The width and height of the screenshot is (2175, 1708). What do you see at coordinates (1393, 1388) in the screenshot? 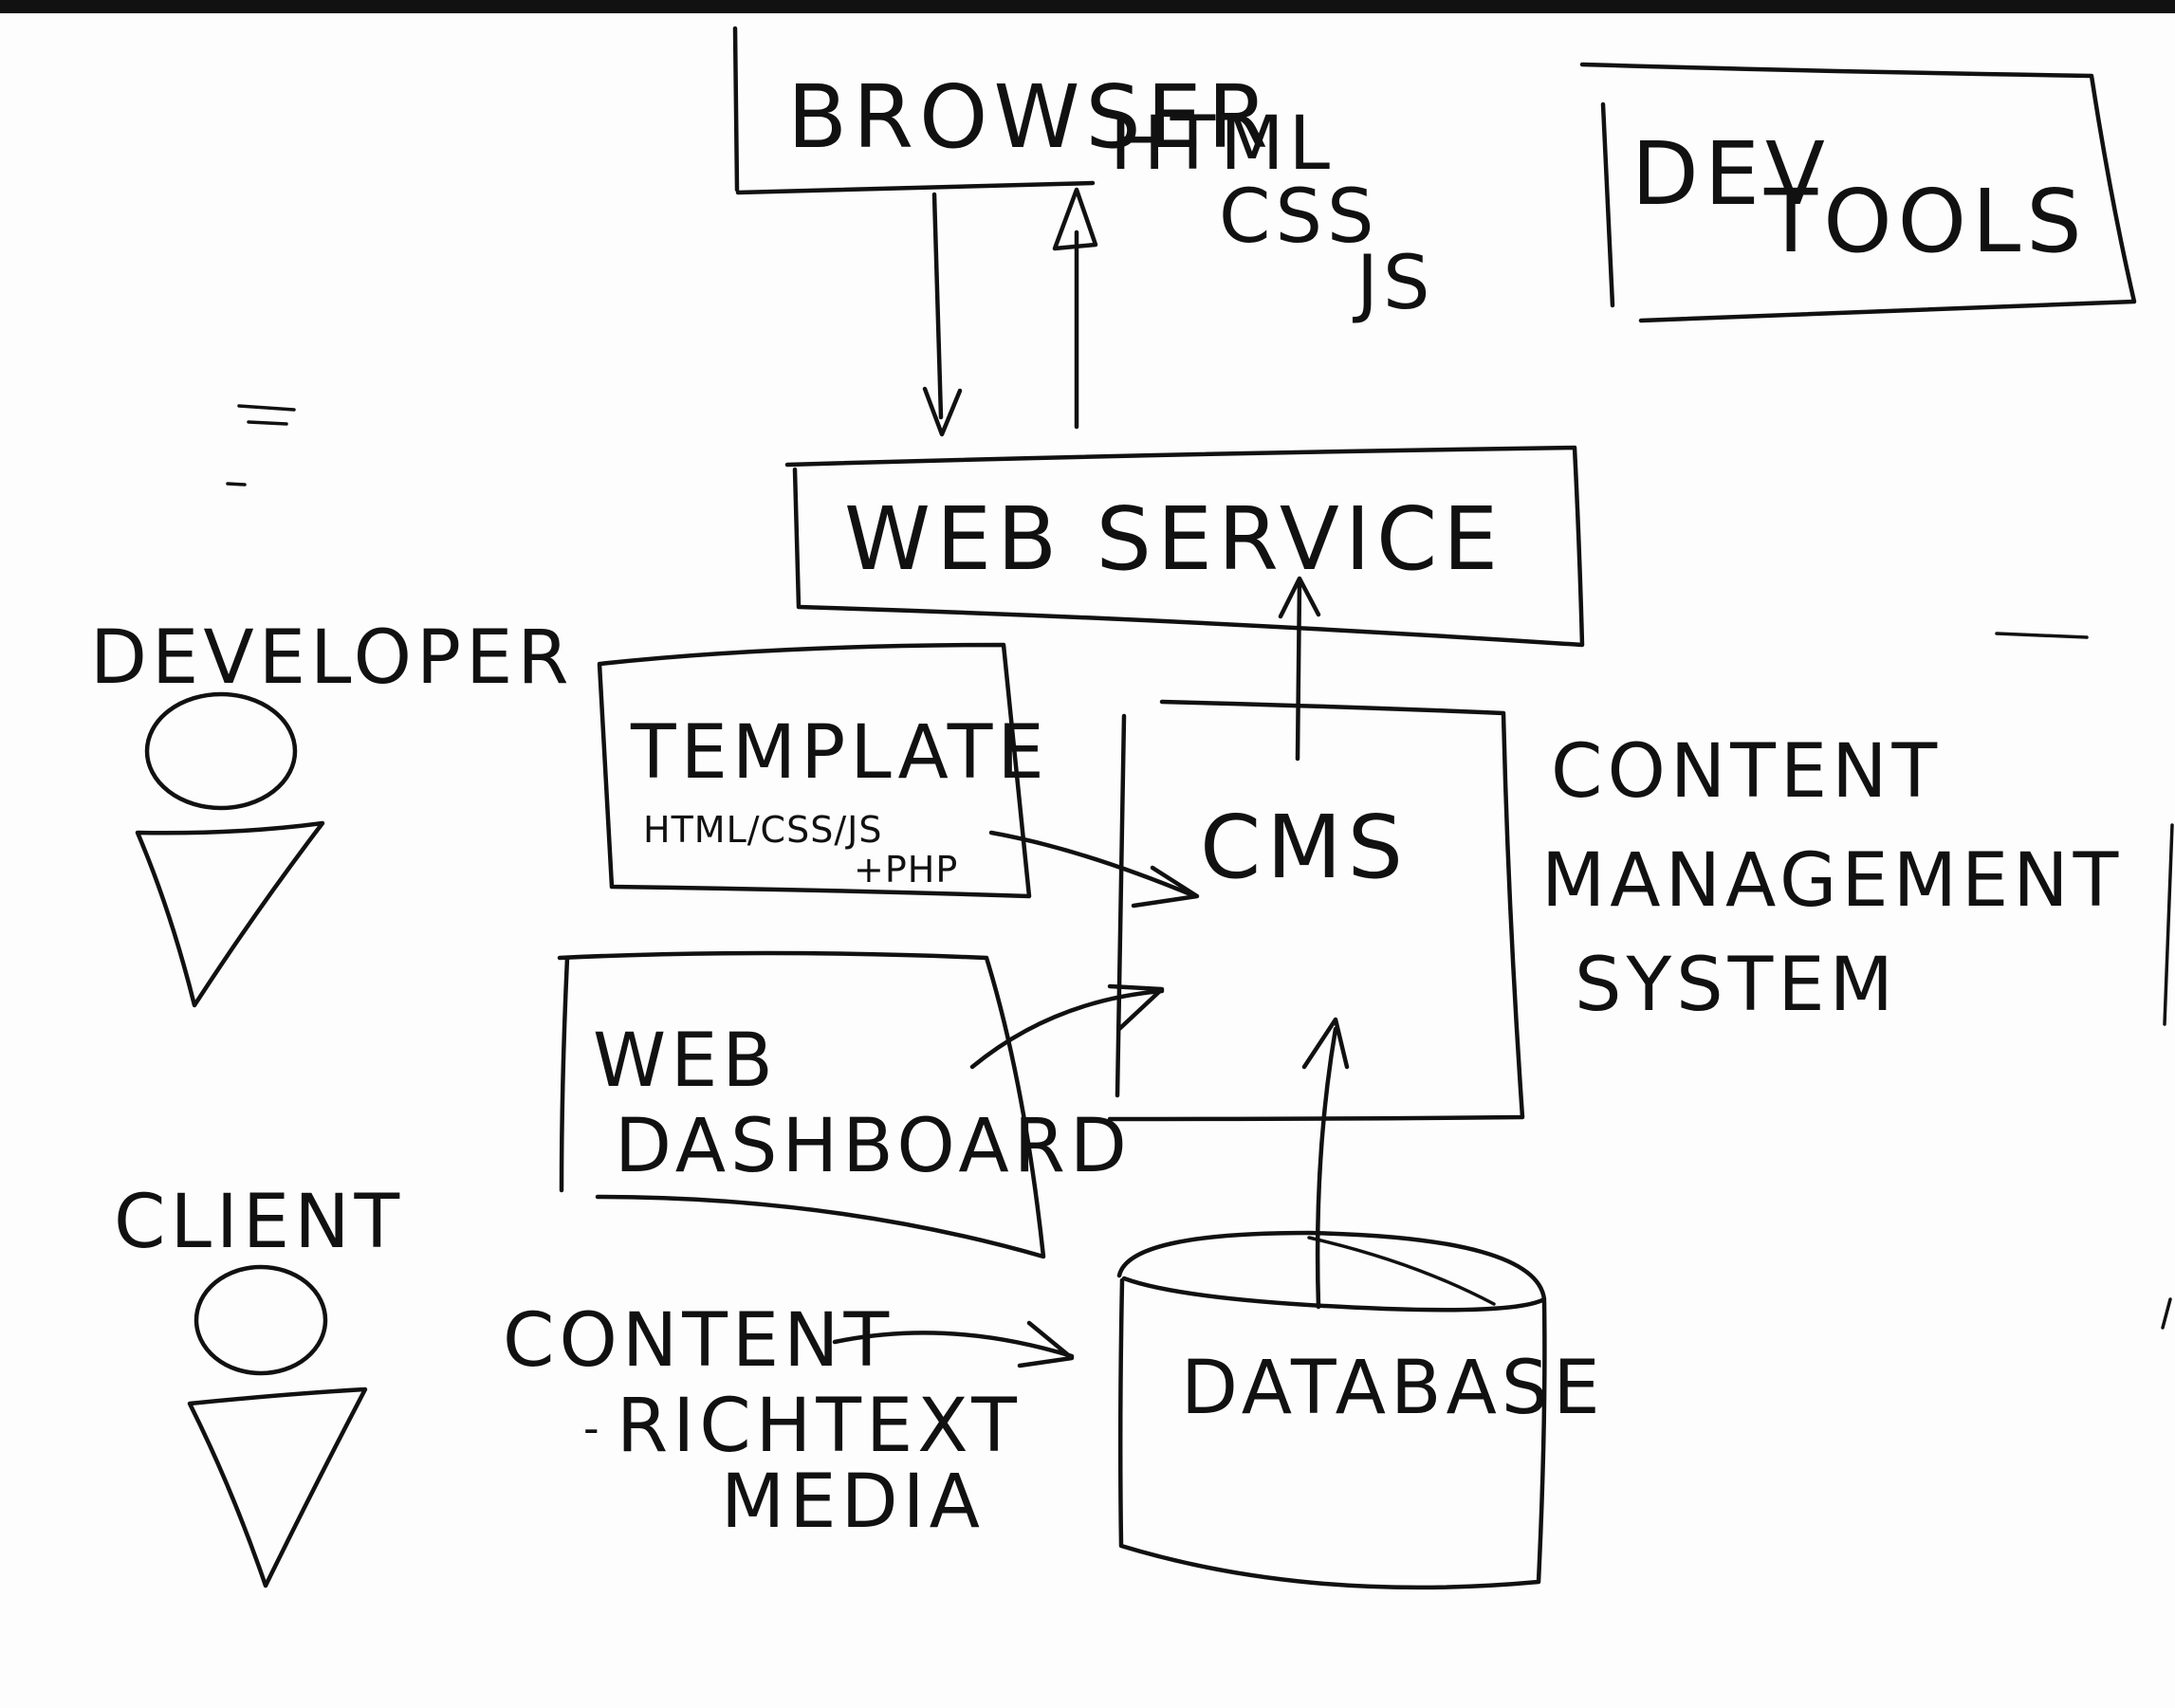
I see `database-label: DATABASE` at bounding box center [1393, 1388].